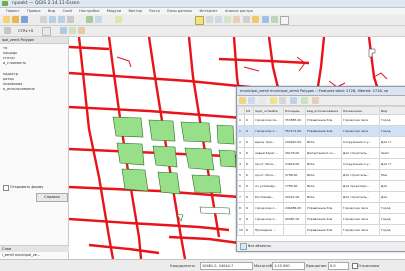 This screenshot has height=271, width=405. What do you see at coordinates (255, 19) in the screenshot?
I see `tips-icon` at bounding box center [255, 19].